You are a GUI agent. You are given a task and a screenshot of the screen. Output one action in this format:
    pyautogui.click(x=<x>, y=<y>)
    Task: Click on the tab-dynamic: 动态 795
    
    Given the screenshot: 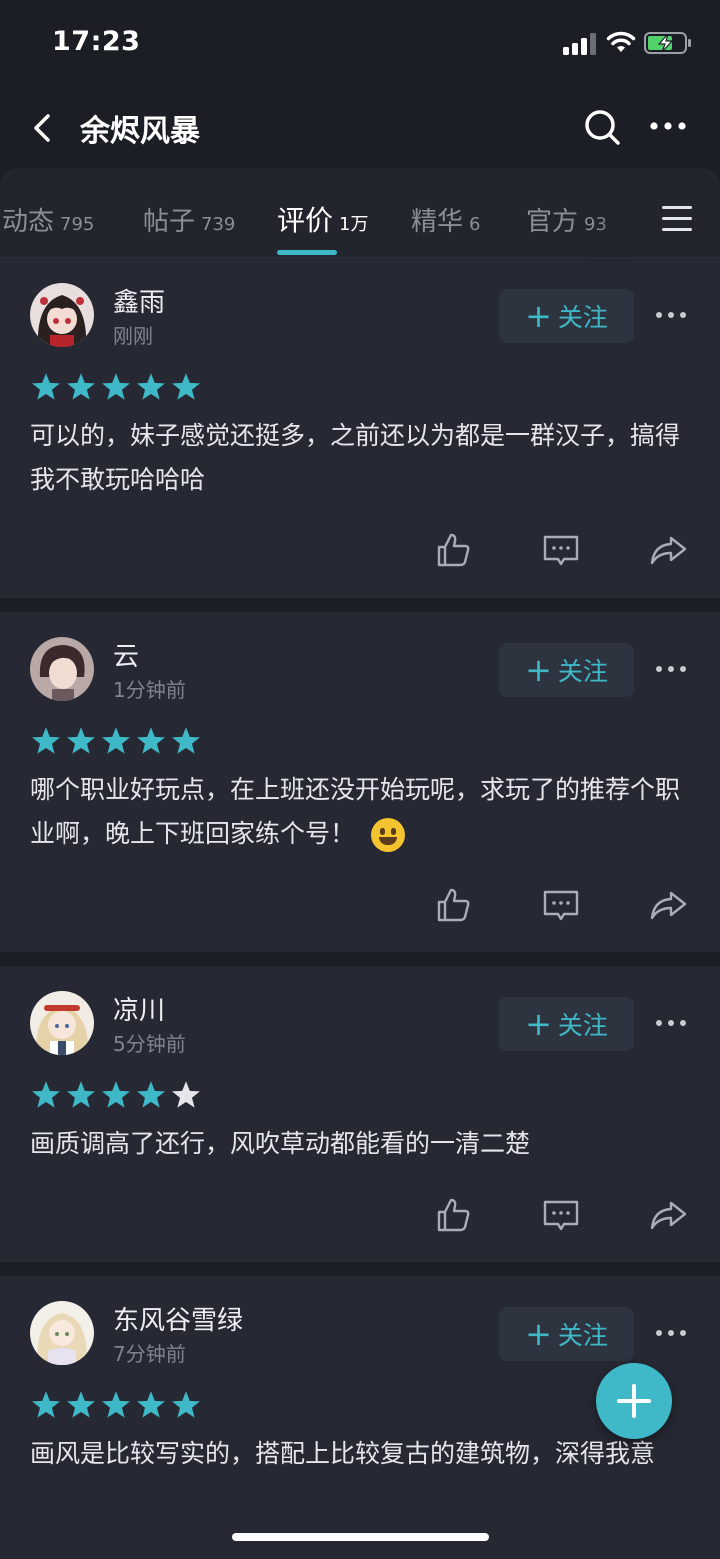 What is the action you would take?
    pyautogui.click(x=48, y=219)
    